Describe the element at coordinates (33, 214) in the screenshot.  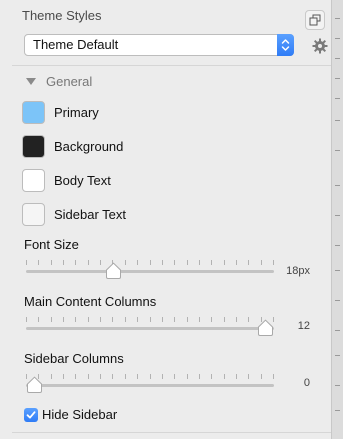
I see `sidebar-text-color-swatch` at that location.